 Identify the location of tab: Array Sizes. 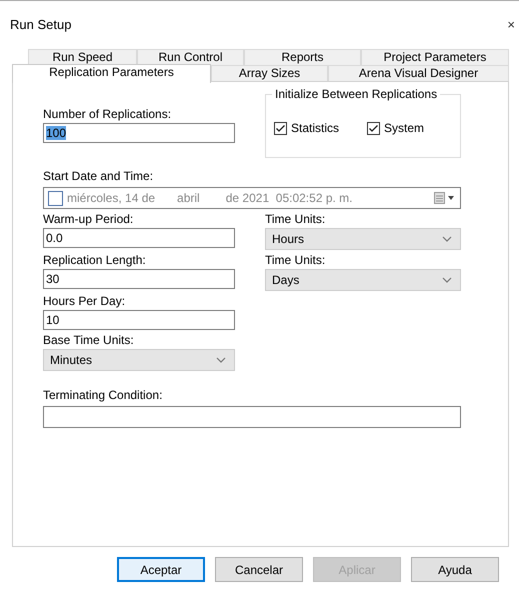
(269, 73).